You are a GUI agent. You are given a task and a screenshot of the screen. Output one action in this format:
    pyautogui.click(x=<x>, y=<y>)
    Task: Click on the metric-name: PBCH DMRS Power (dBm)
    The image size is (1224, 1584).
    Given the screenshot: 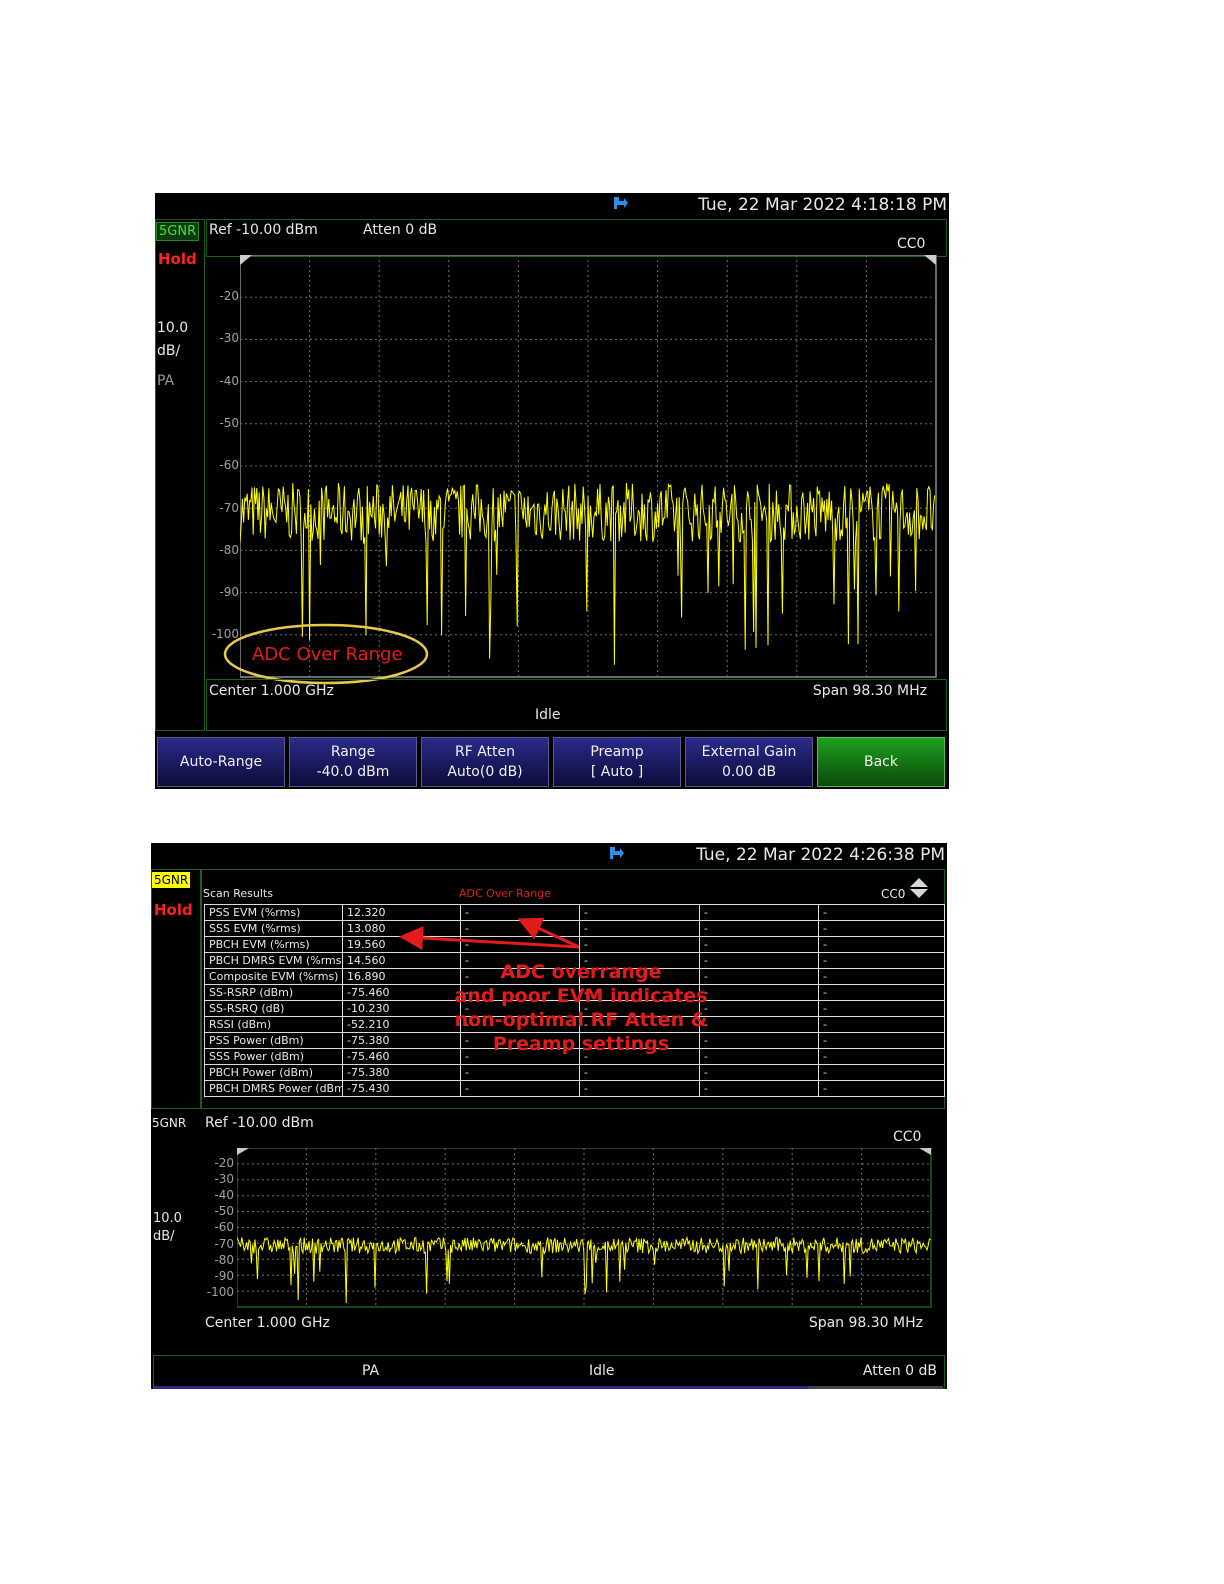 What is the action you would take?
    pyautogui.click(x=273, y=1088)
    